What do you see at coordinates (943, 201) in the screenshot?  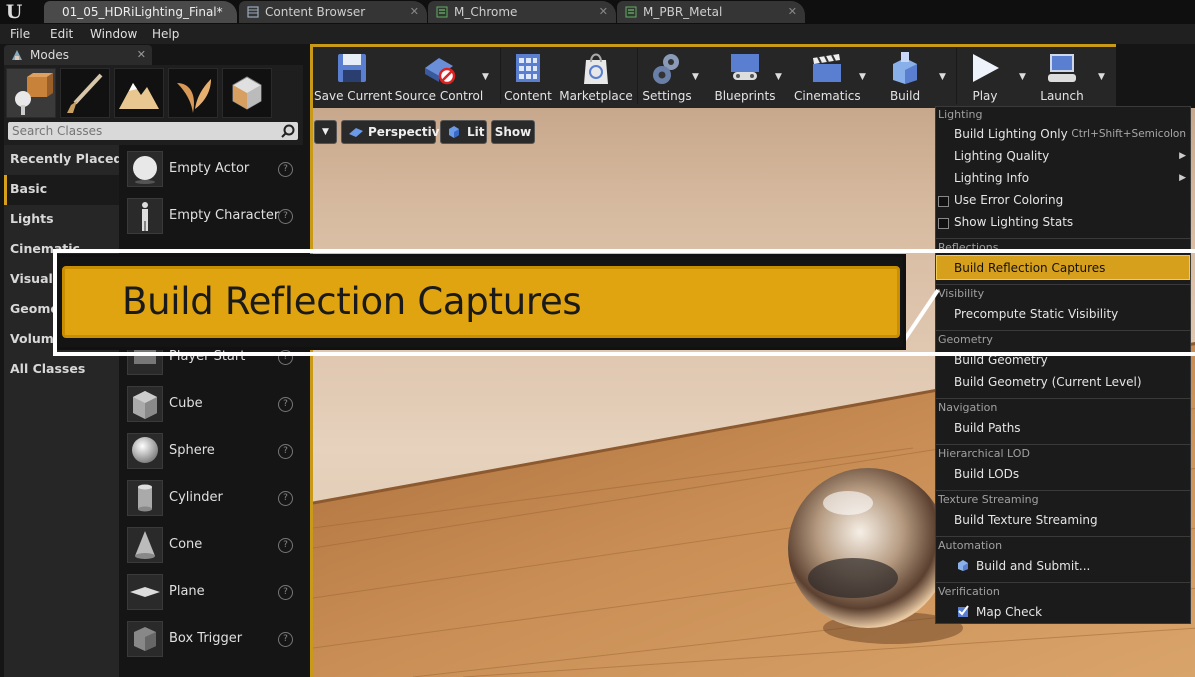 I see `use-error-coloring-checkbox` at bounding box center [943, 201].